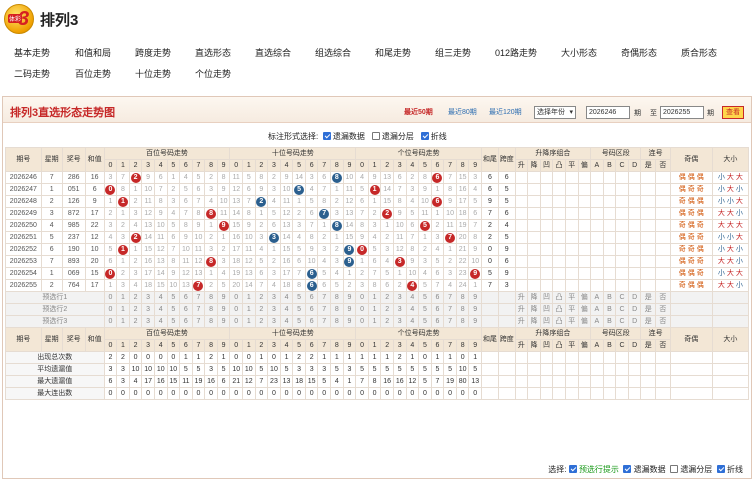  Describe the element at coordinates (555, 112) in the screenshot. I see `year-select: 选择年份 ▾` at that location.